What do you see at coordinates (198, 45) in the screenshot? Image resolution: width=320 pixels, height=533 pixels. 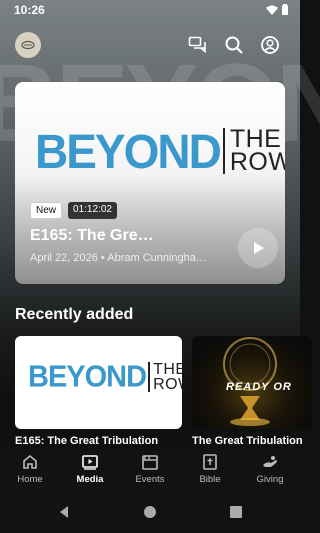 I see `chat-icon` at bounding box center [198, 45].